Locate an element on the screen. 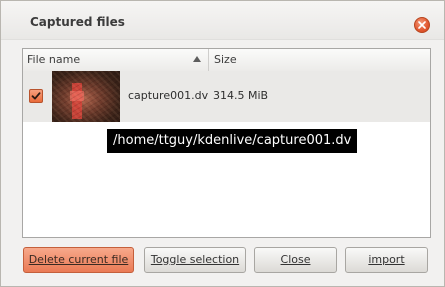 Image resolution: width=445 pixels, height=287 pixels. row-checkbox is located at coordinates (36, 96).